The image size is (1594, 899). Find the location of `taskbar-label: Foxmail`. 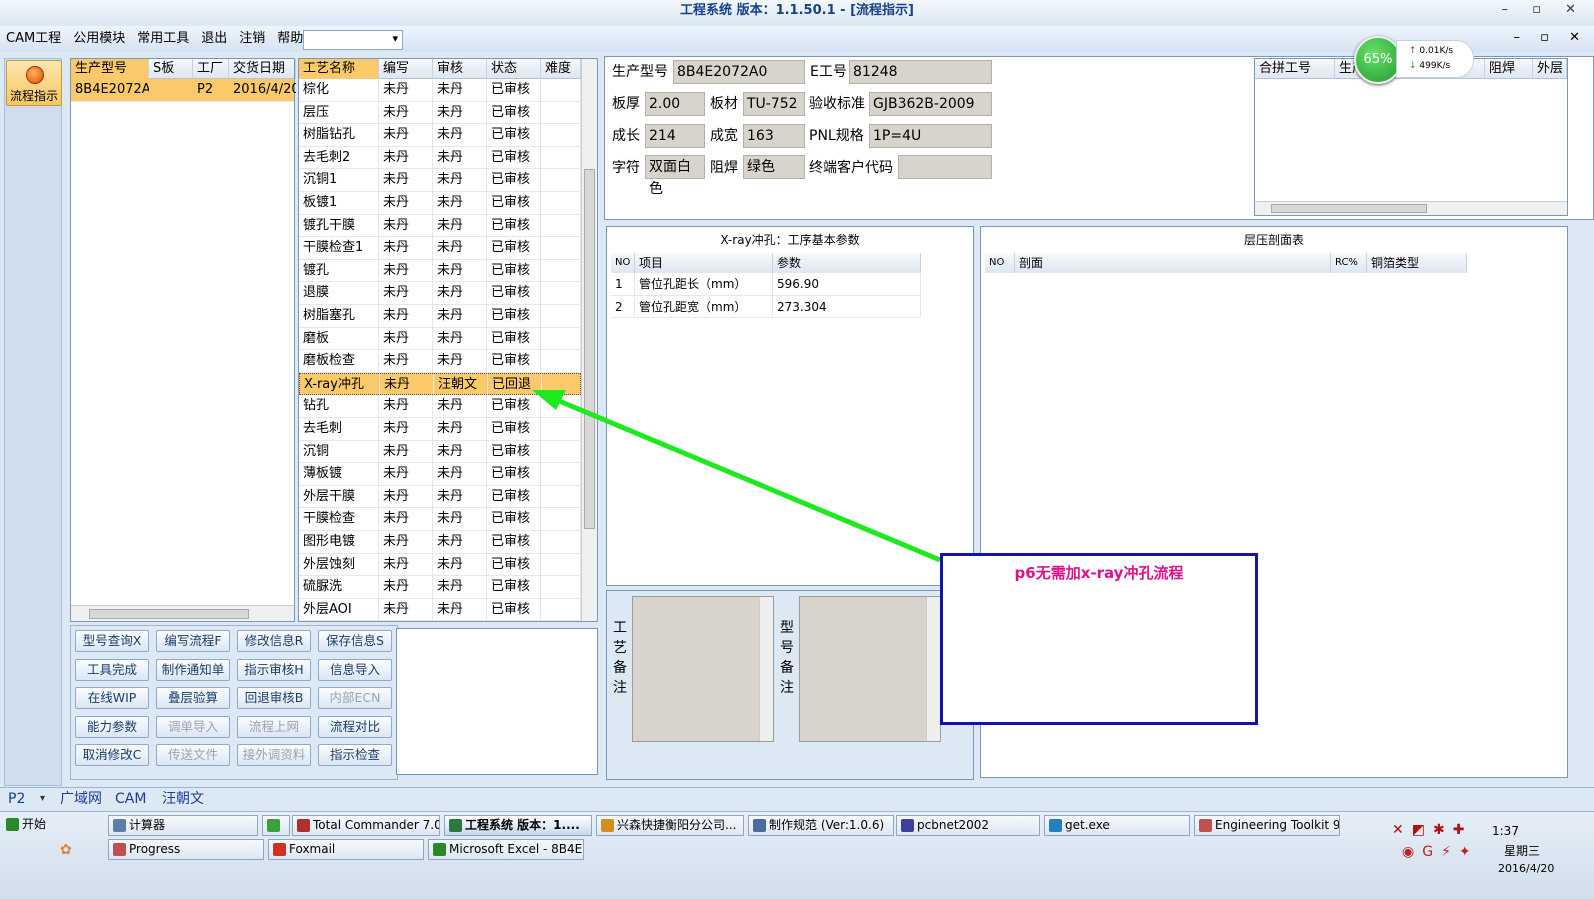

taskbar-label: Foxmail is located at coordinates (312, 849).